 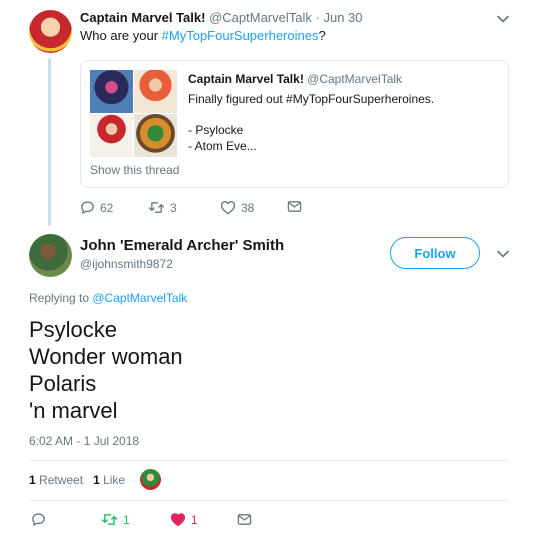 I want to click on quoted-media-grid, so click(x=133, y=113).